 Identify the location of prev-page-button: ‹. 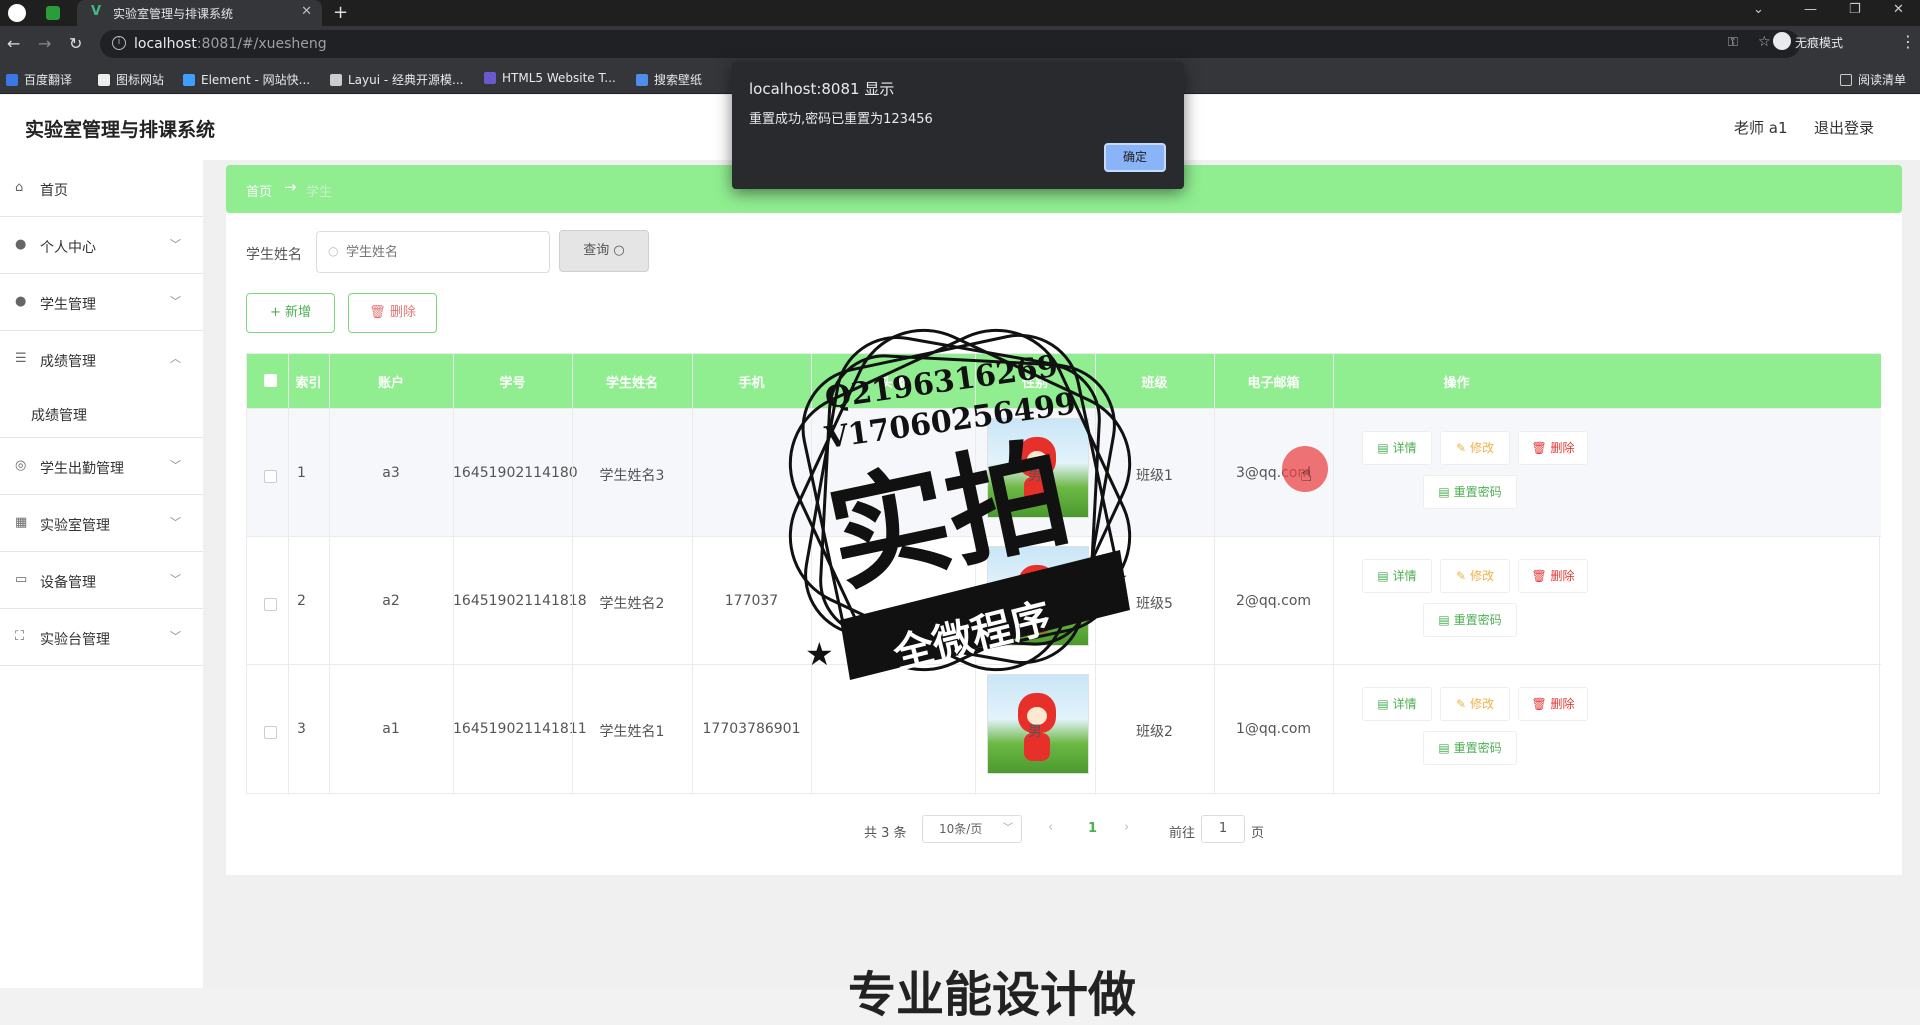
(1050, 827).